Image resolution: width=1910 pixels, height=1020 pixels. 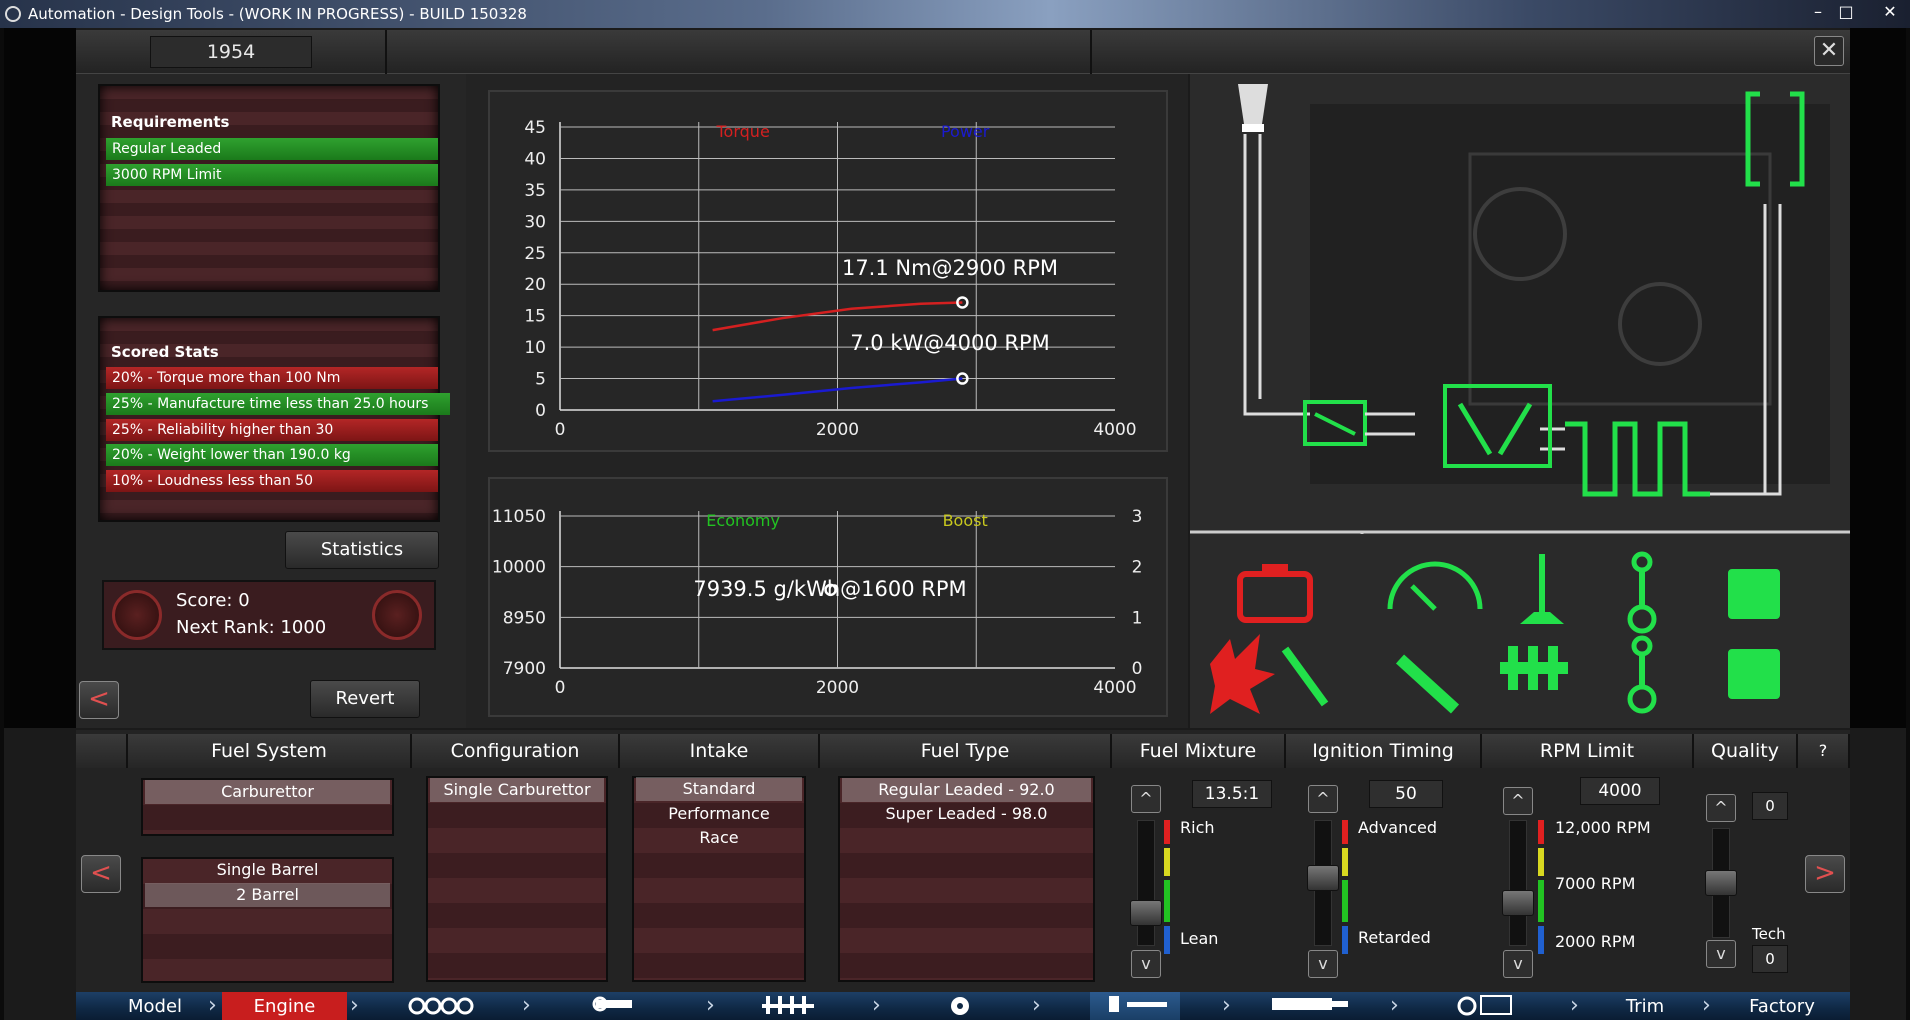 What do you see at coordinates (440, 1006) in the screenshot?
I see `tab-block-icon` at bounding box center [440, 1006].